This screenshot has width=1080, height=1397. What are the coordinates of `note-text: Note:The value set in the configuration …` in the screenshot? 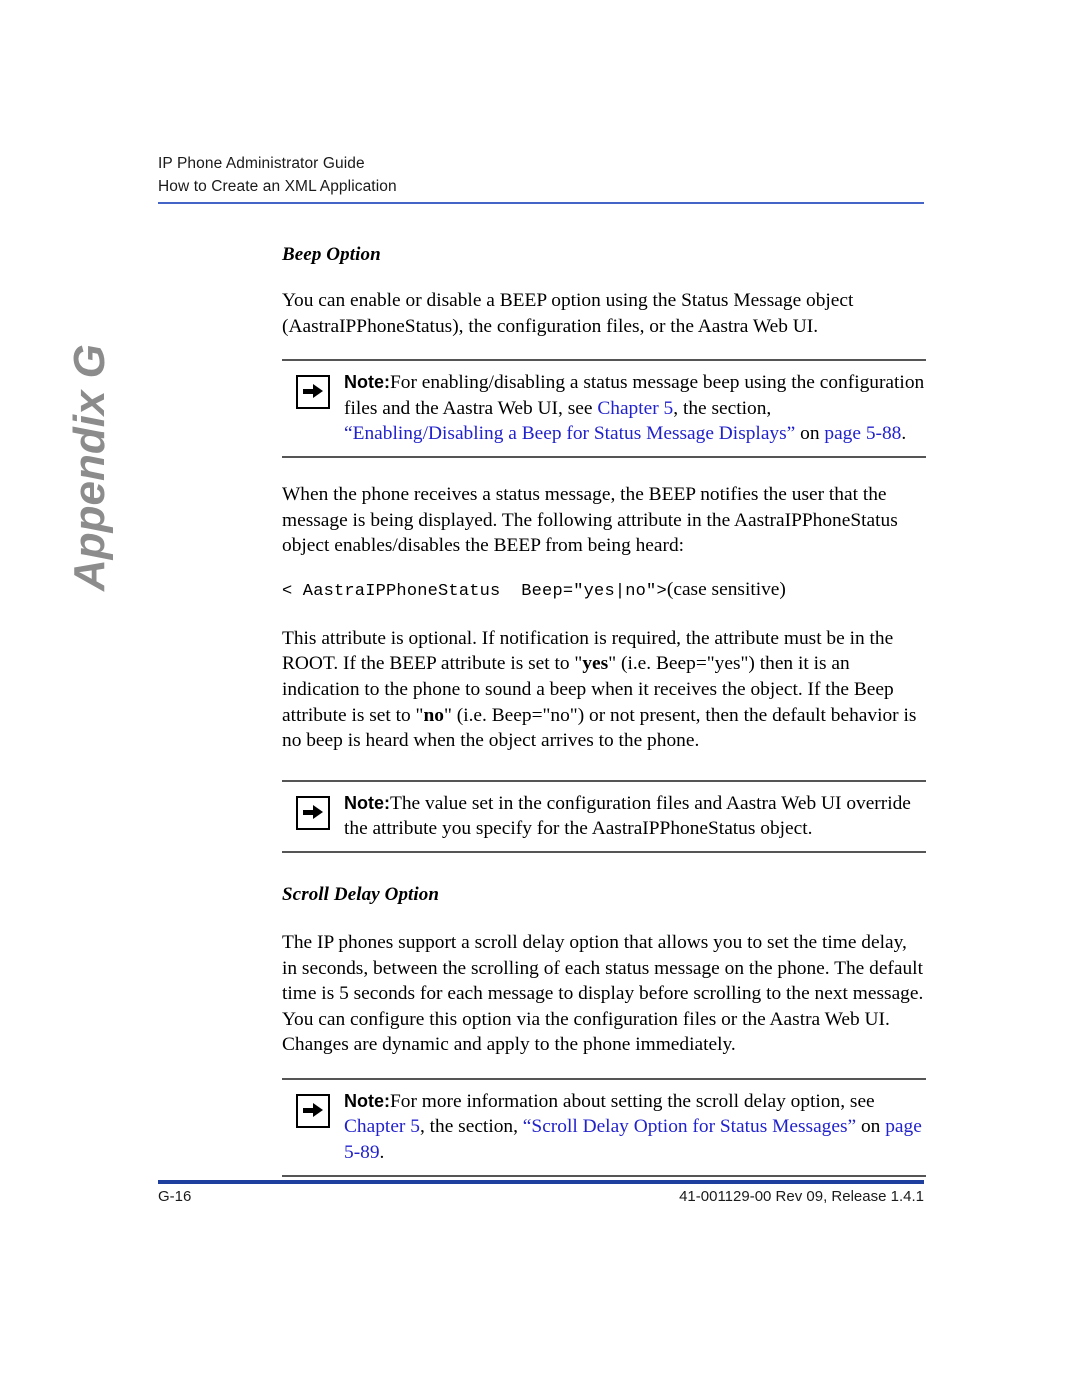 It's located at (635, 816).